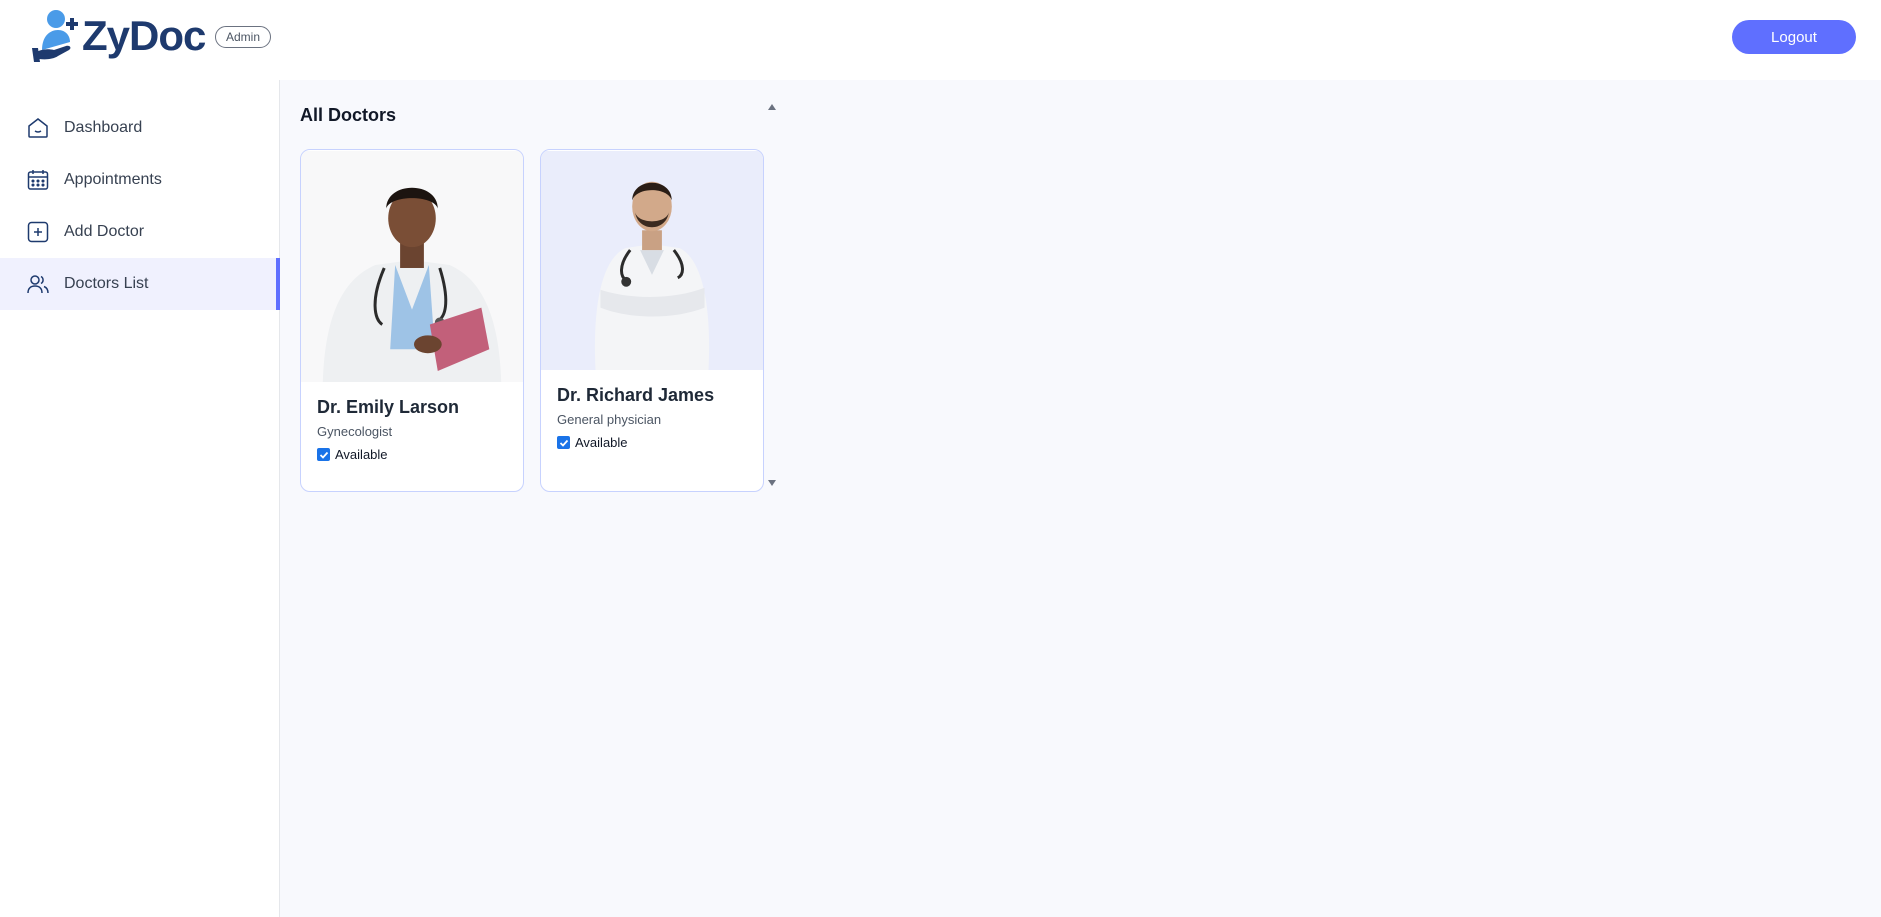 The width and height of the screenshot is (1881, 917). Describe the element at coordinates (940, 40) in the screenshot. I see `top-header: ZyDoc Admin Logout` at that location.